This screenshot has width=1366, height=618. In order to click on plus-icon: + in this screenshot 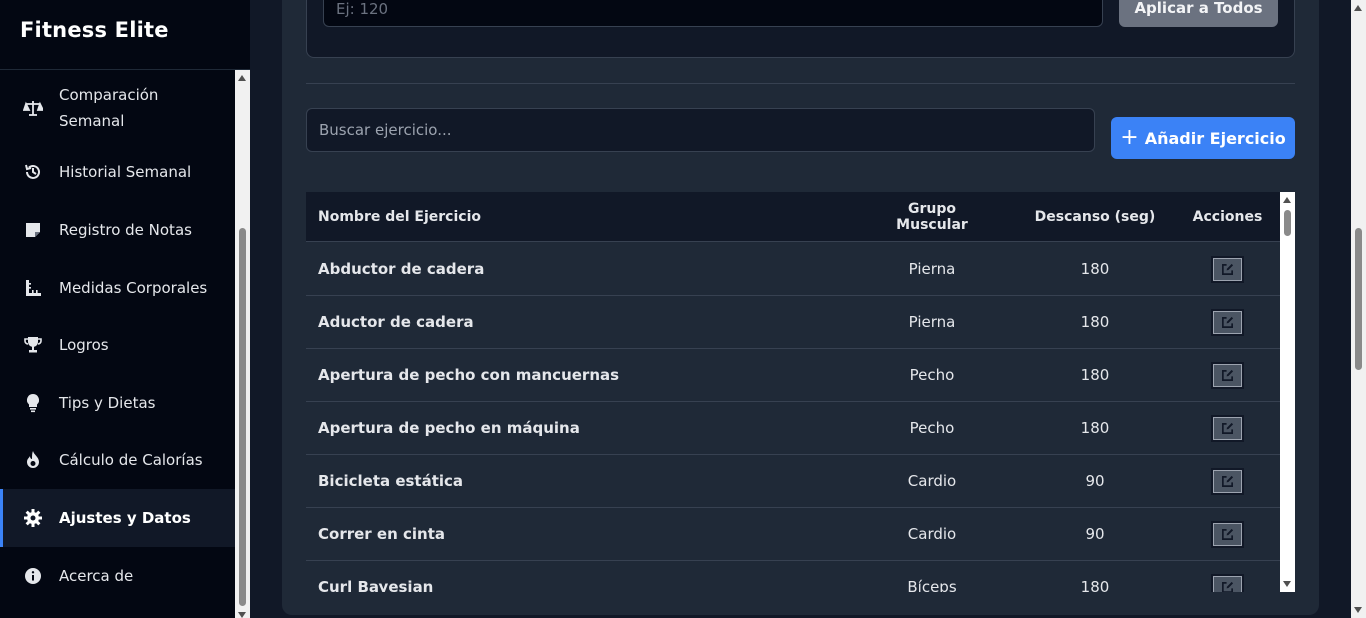, I will do `click(1129, 137)`.